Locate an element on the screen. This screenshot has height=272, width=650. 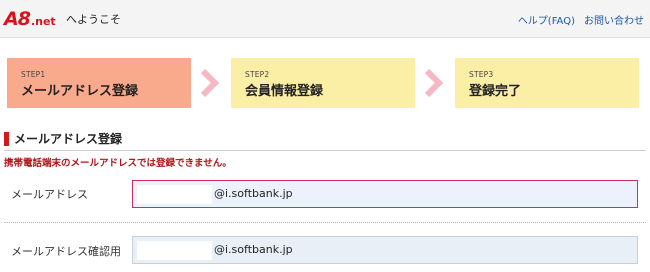
step-1-number: STEP1 is located at coordinates (33, 74).